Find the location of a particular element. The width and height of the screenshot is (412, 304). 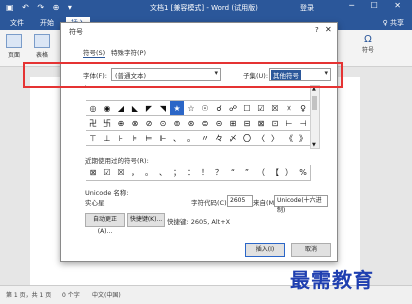

symbol-cell: ⊘ is located at coordinates (149, 123).